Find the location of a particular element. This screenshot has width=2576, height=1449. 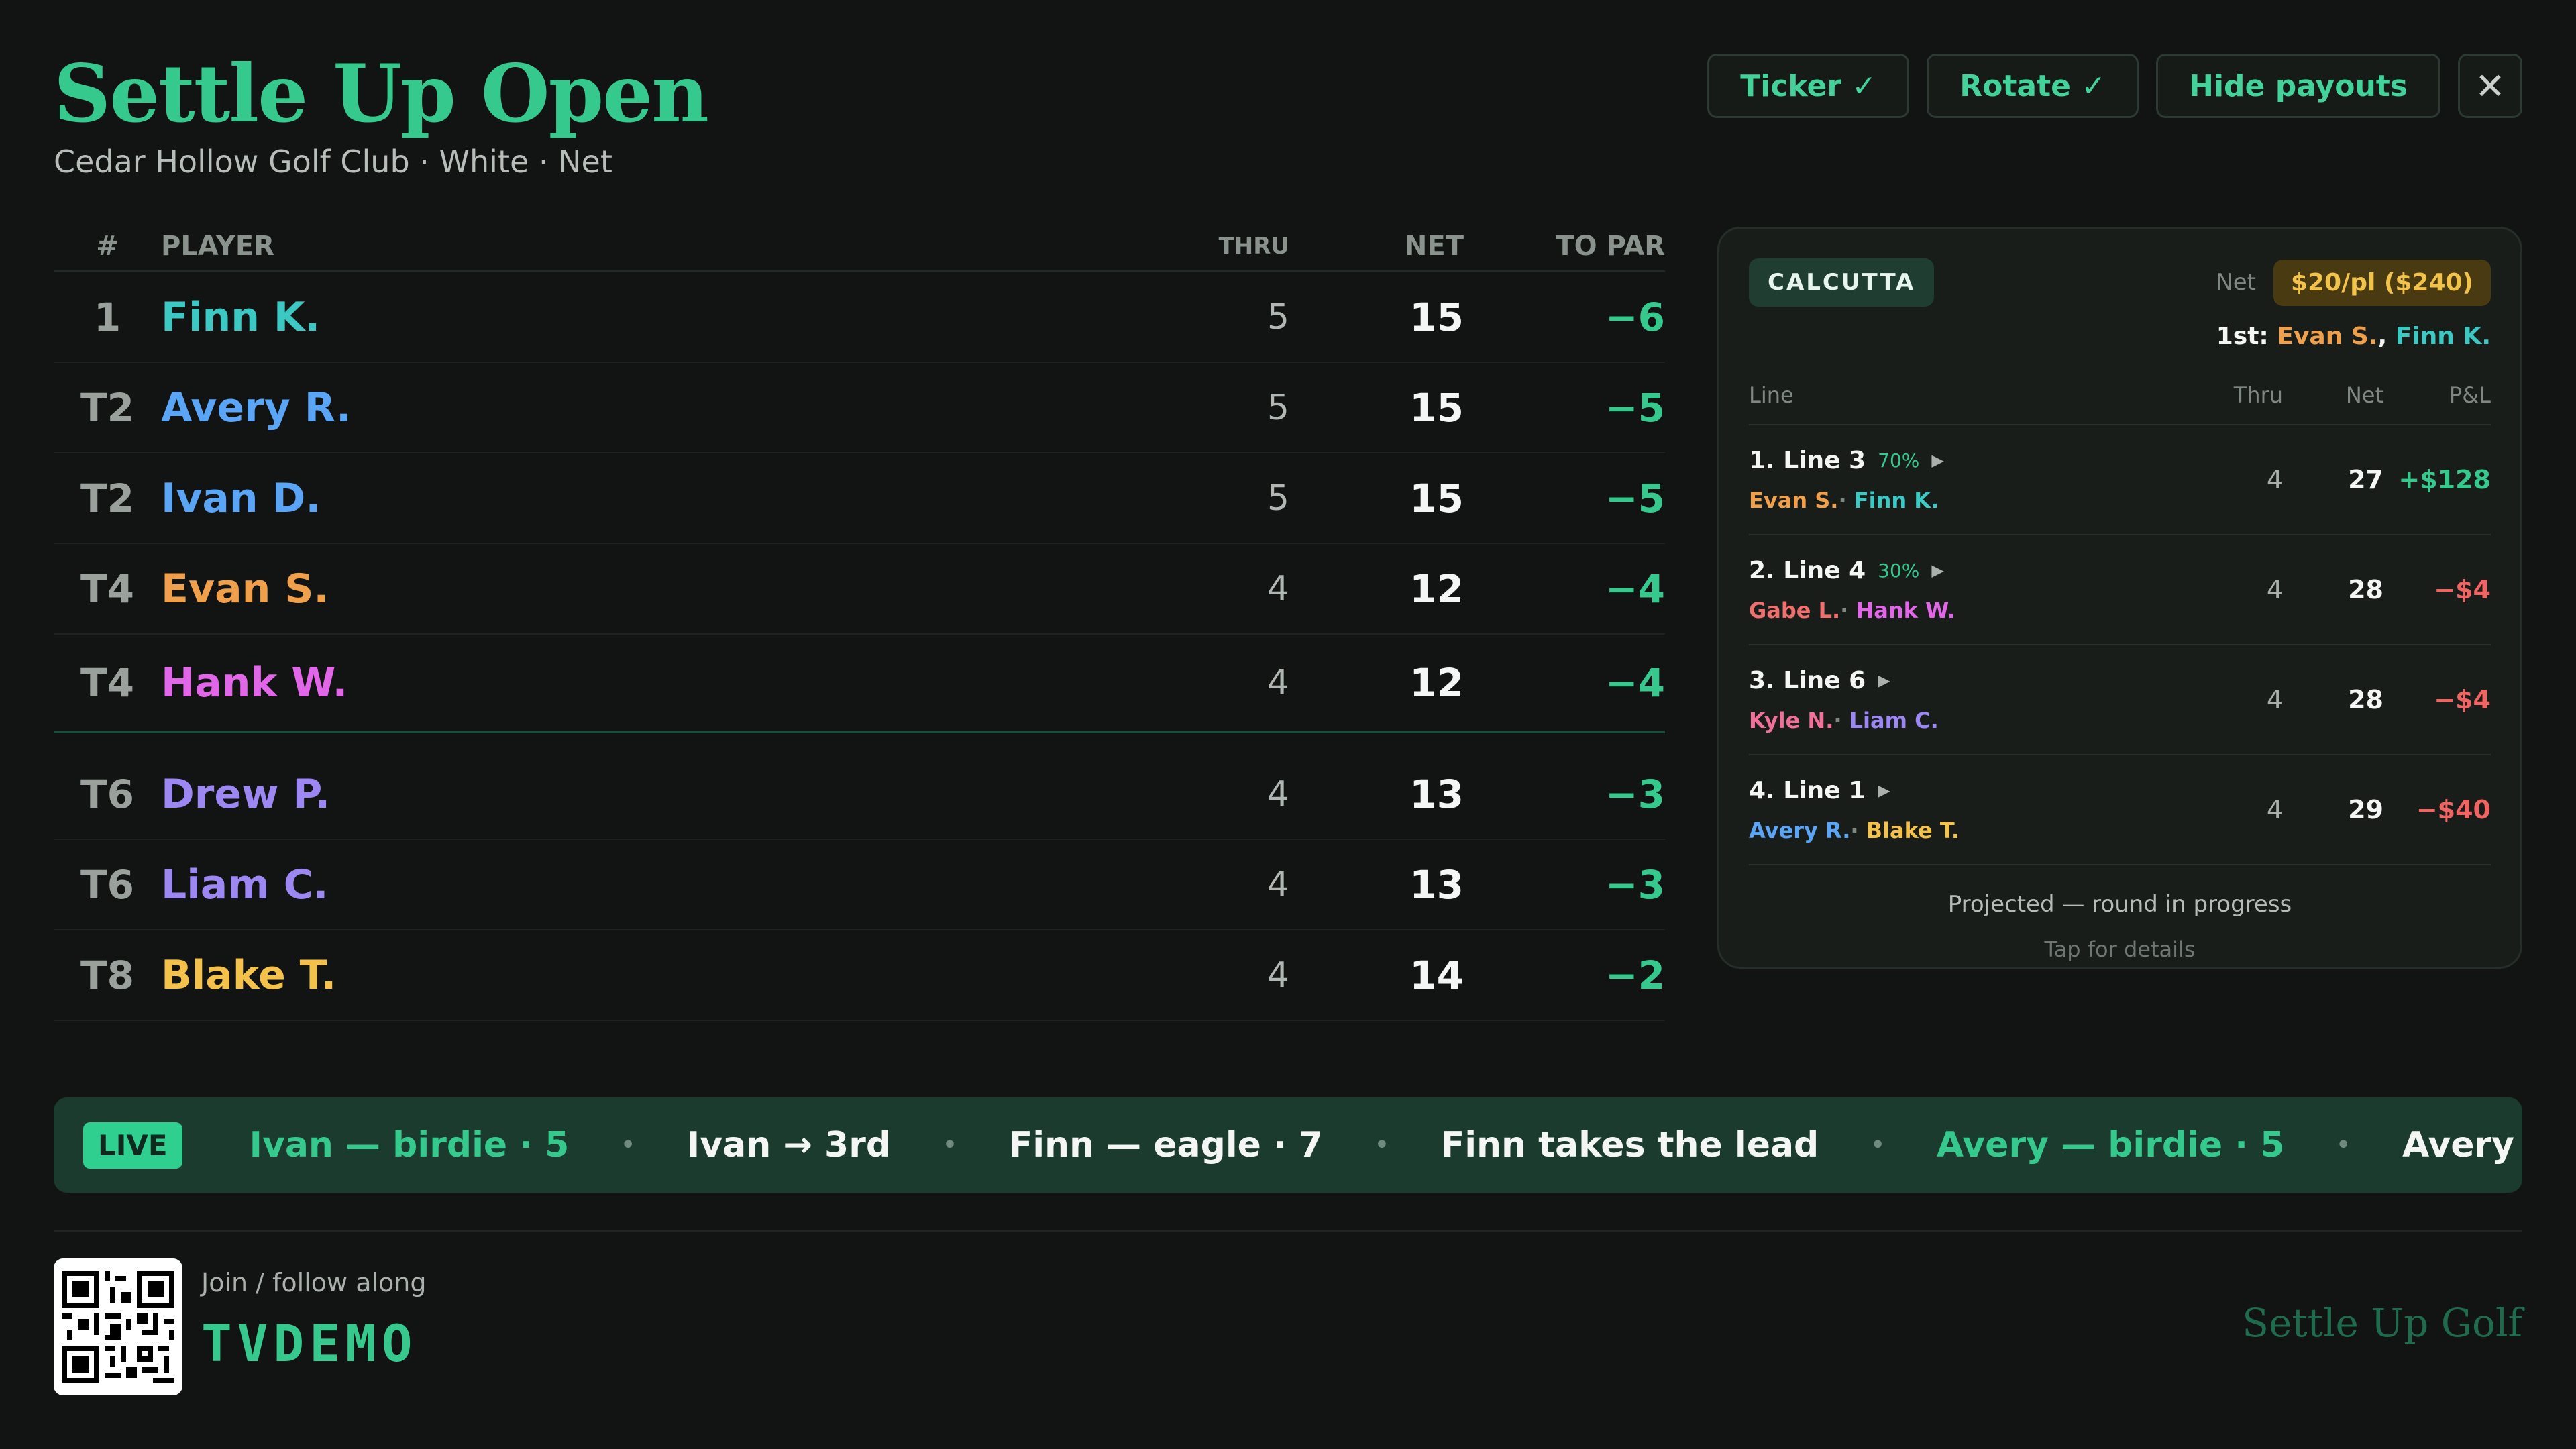

ticker-item: Finn takes the lead is located at coordinates (1629, 1145).